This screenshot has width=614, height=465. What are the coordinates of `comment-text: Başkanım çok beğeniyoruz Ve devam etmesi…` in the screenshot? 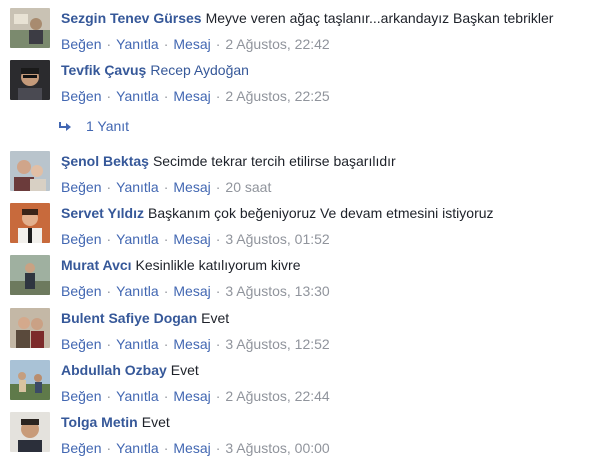 It's located at (321, 213).